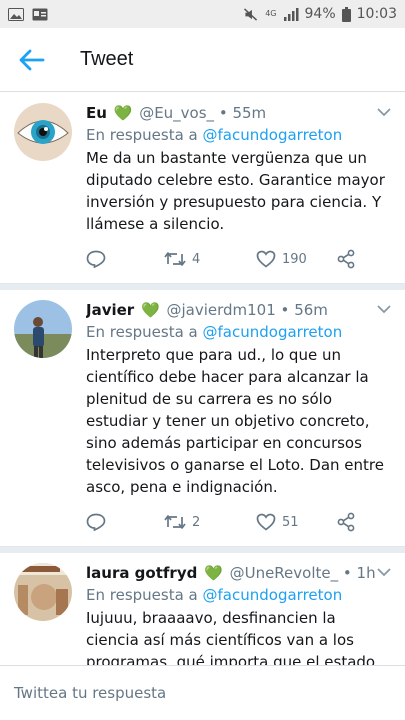 This screenshot has height=720, width=405. I want to click on magazine-cover-avatar-image, so click(43, 592).